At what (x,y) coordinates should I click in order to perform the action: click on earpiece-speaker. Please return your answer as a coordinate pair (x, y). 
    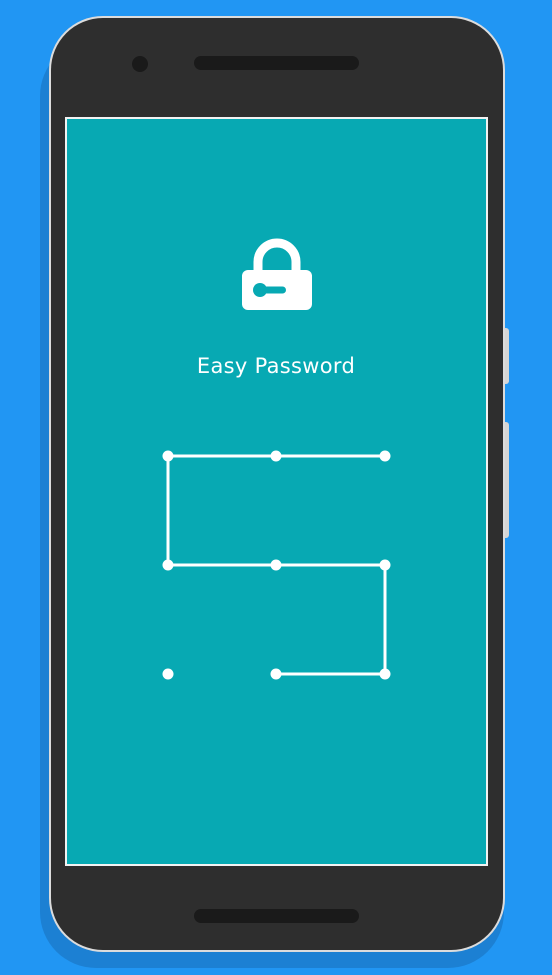
    Looking at the image, I should click on (276, 63).